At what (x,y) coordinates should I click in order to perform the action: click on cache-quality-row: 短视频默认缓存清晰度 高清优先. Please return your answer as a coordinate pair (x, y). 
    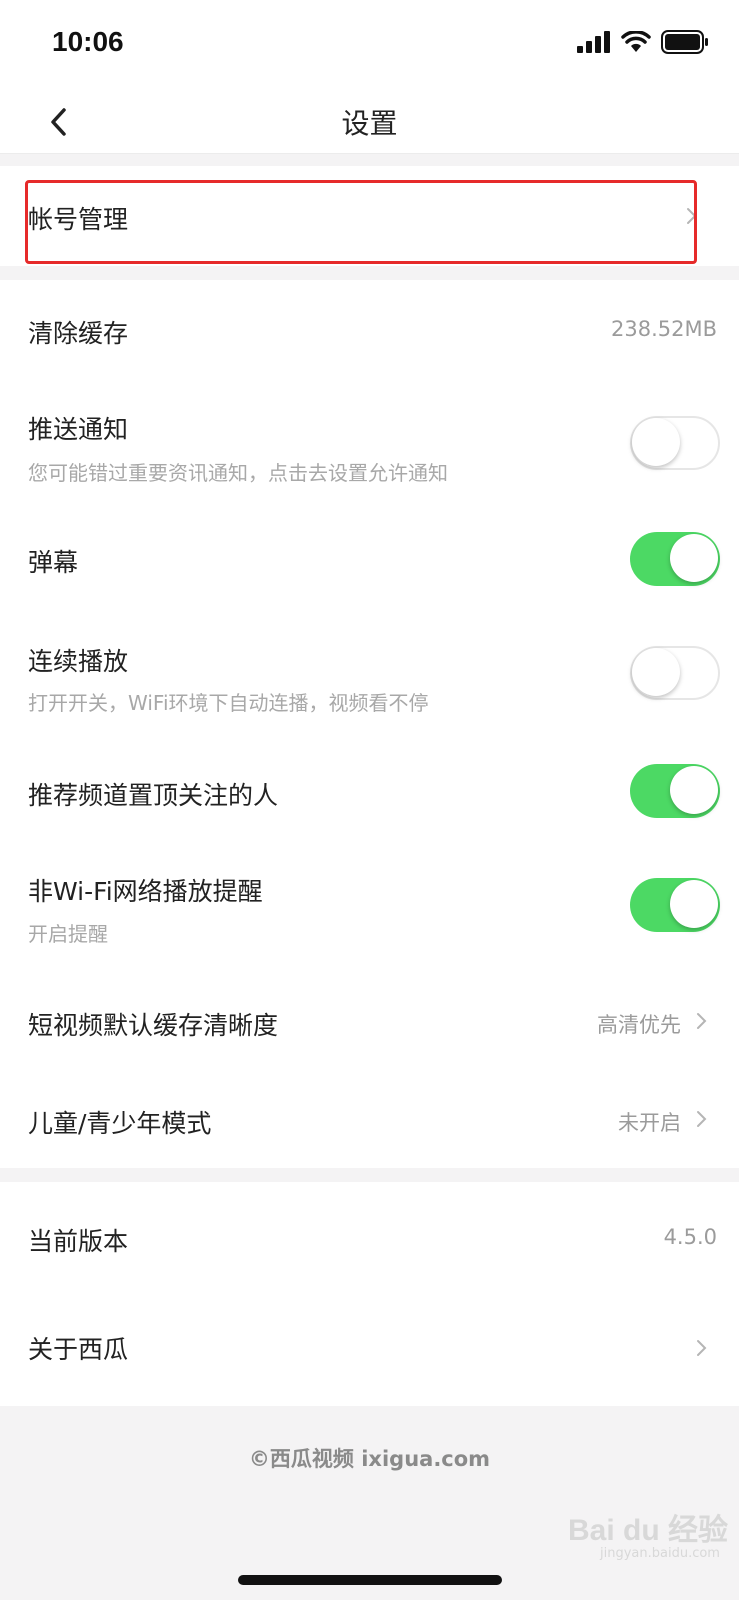
    Looking at the image, I should click on (369, 1021).